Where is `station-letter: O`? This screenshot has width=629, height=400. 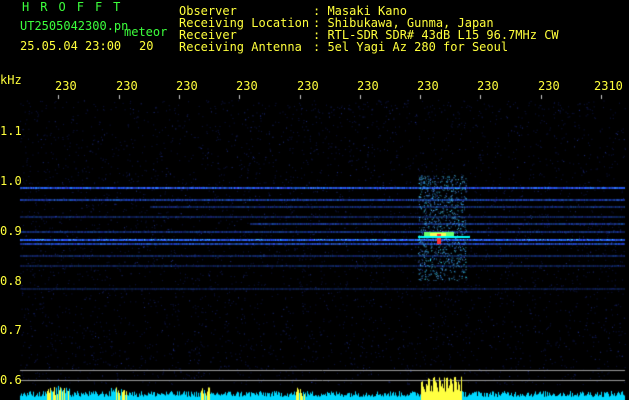 station-letter: O is located at coordinates (62, 7).